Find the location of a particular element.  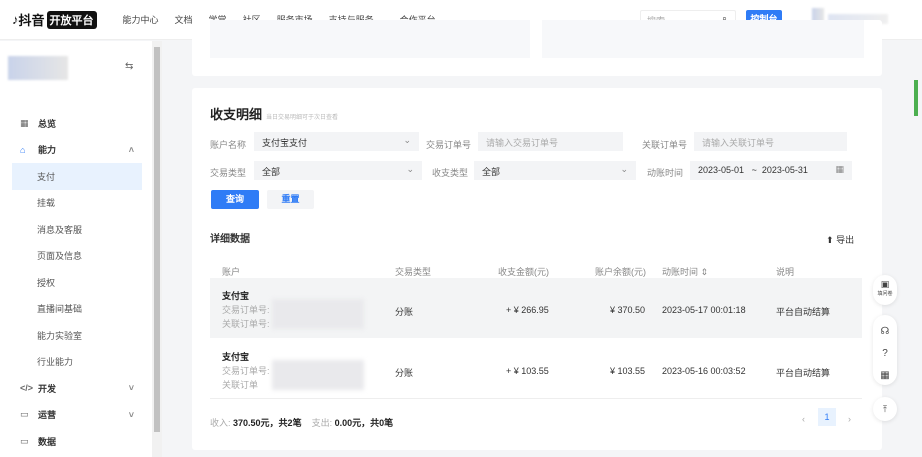

sidebar-item: 支付 is located at coordinates (77, 176).